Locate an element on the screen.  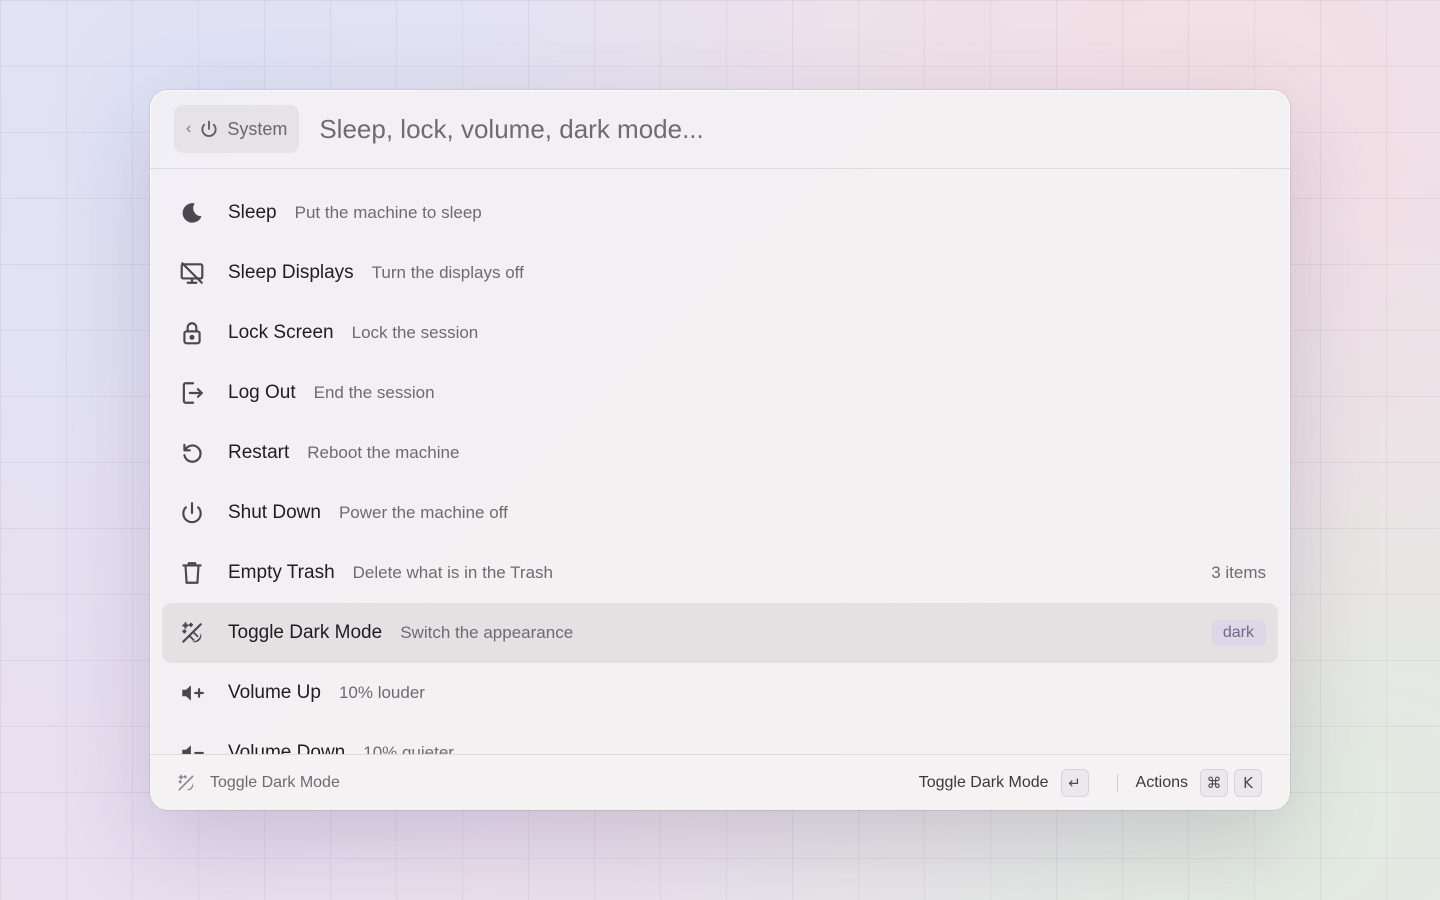
item-subtitle: Delete what is in the Trash is located at coordinates (452, 572).